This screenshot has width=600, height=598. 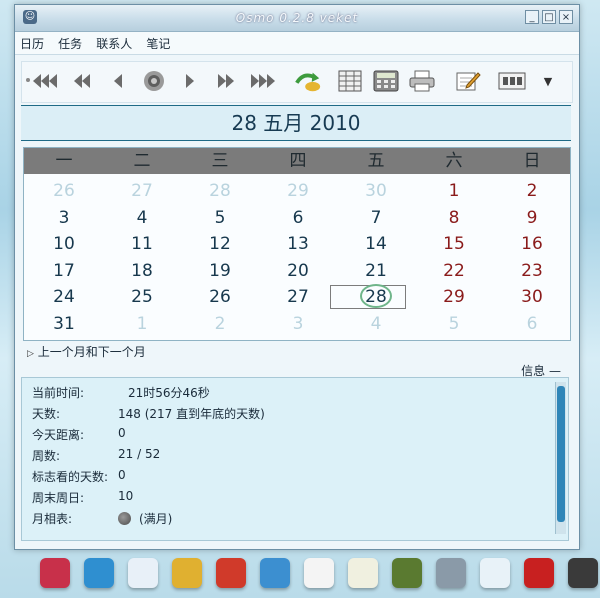 What do you see at coordinates (113, 42) in the screenshot?
I see `menu-contacts: 联系人` at bounding box center [113, 42].